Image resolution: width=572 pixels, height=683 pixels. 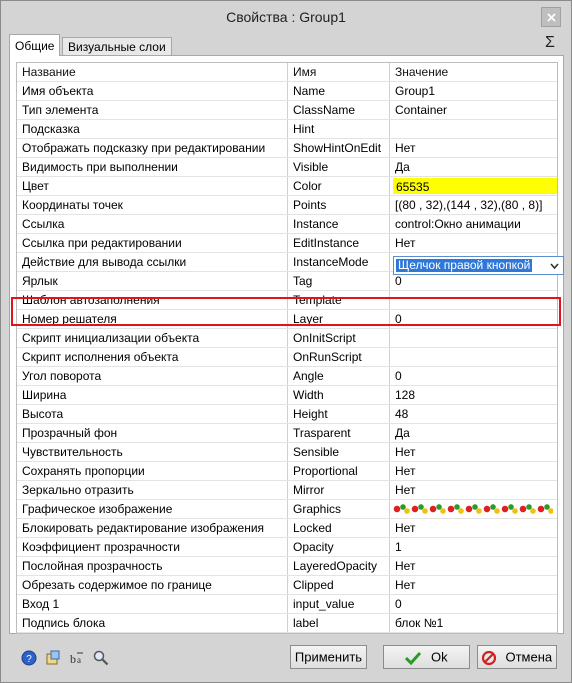 What do you see at coordinates (287, 167) in the screenshot?
I see `property-row: Видимость при выполнении Visible Да` at bounding box center [287, 167].